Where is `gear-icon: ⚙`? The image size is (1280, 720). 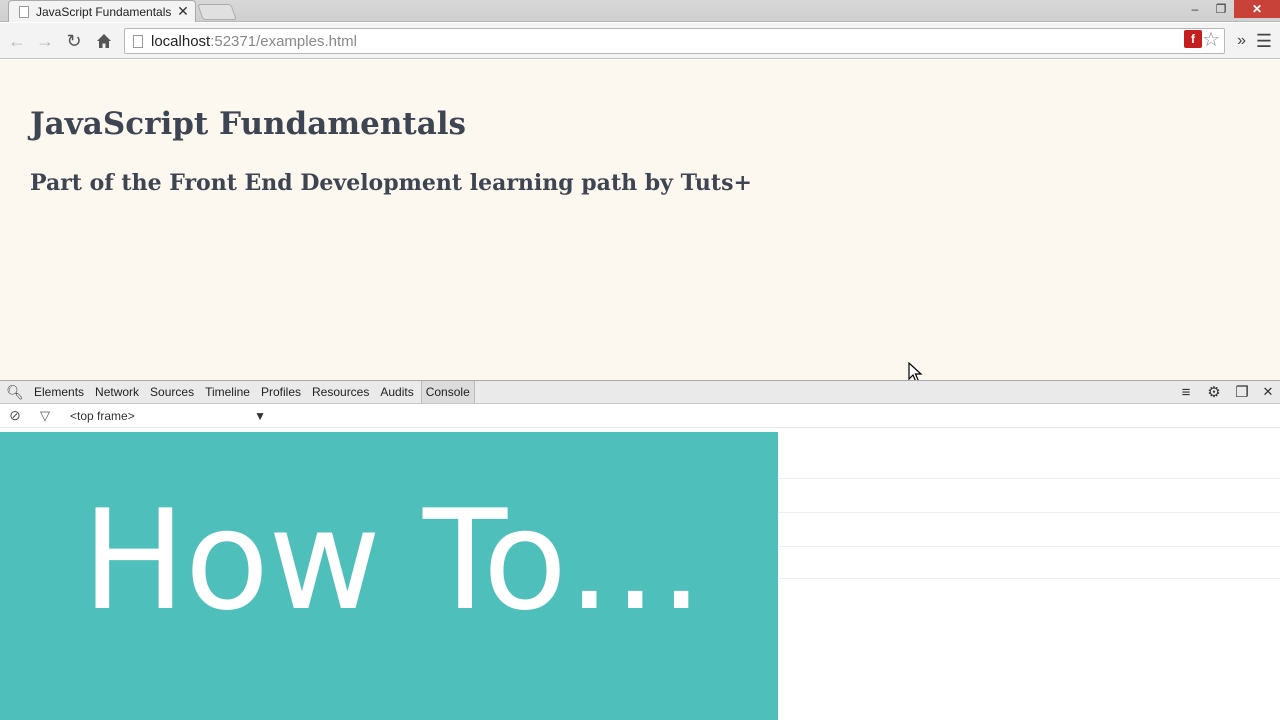
gear-icon: ⚙ is located at coordinates (1214, 392).